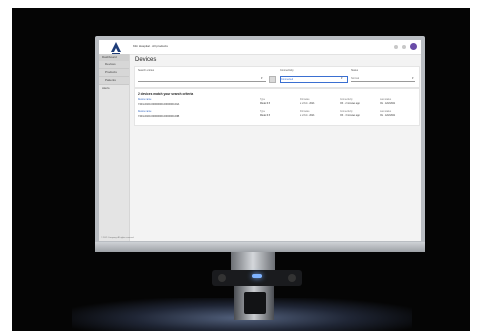 The image size is (482, 331). I want to click on sidebar-item-products: Products, so click(114, 73).